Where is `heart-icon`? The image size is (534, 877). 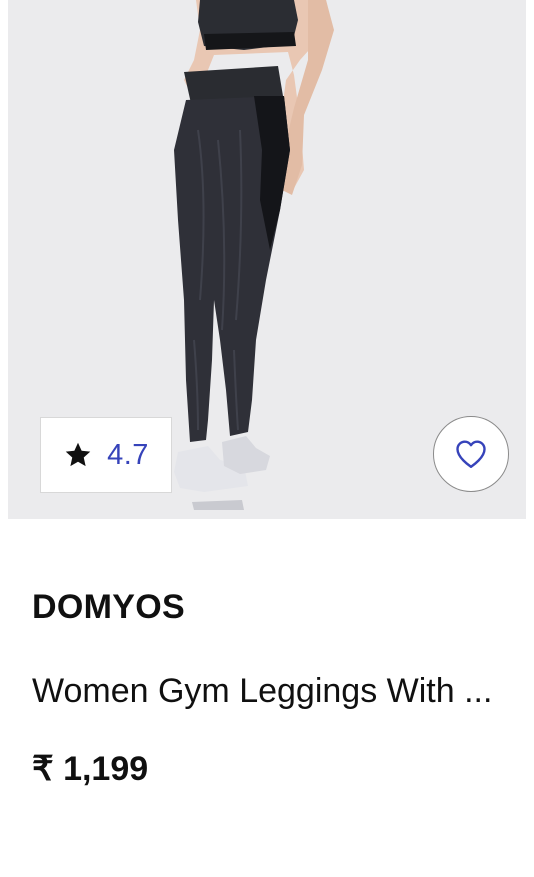
heart-icon is located at coordinates (471, 454).